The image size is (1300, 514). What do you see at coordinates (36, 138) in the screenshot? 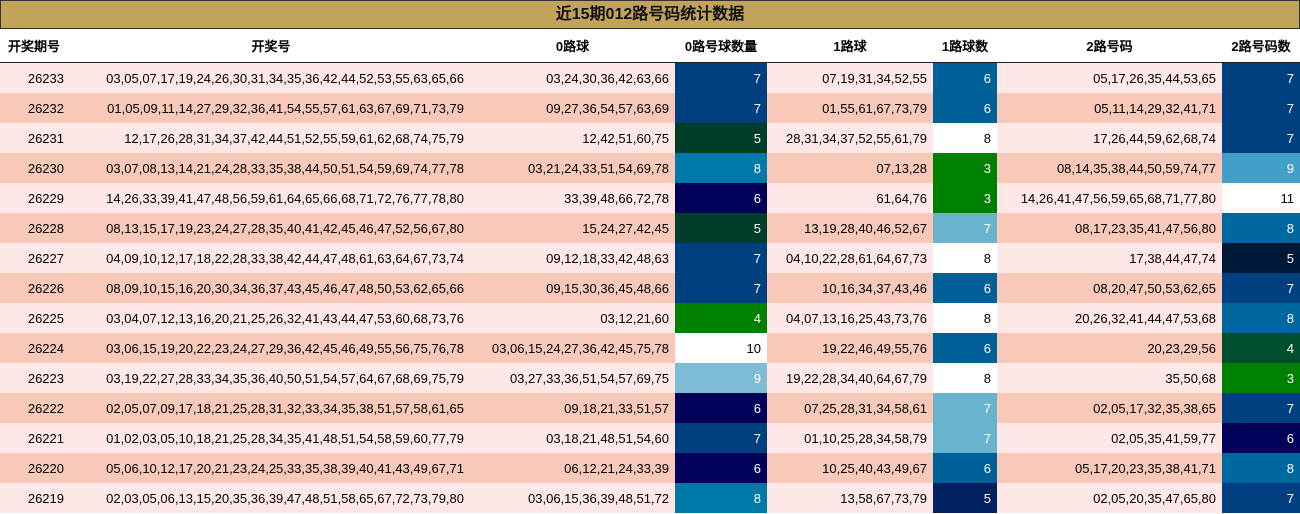
I see `cell-issue: 26231` at bounding box center [36, 138].